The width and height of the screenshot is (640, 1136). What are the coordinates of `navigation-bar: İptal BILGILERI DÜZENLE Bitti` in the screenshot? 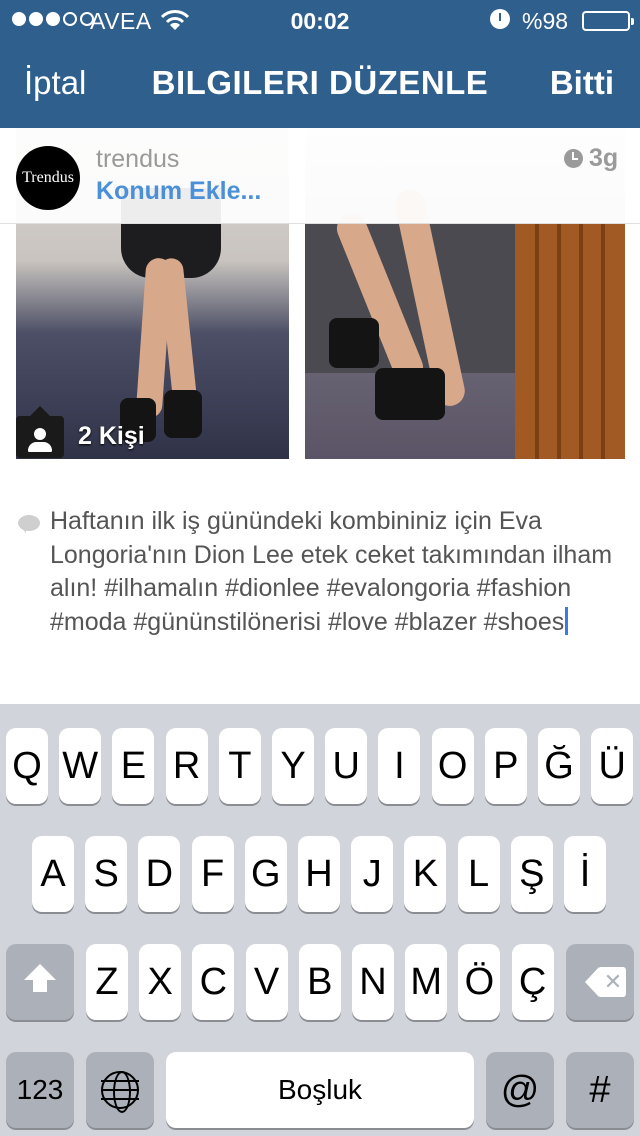 It's located at (320, 84).